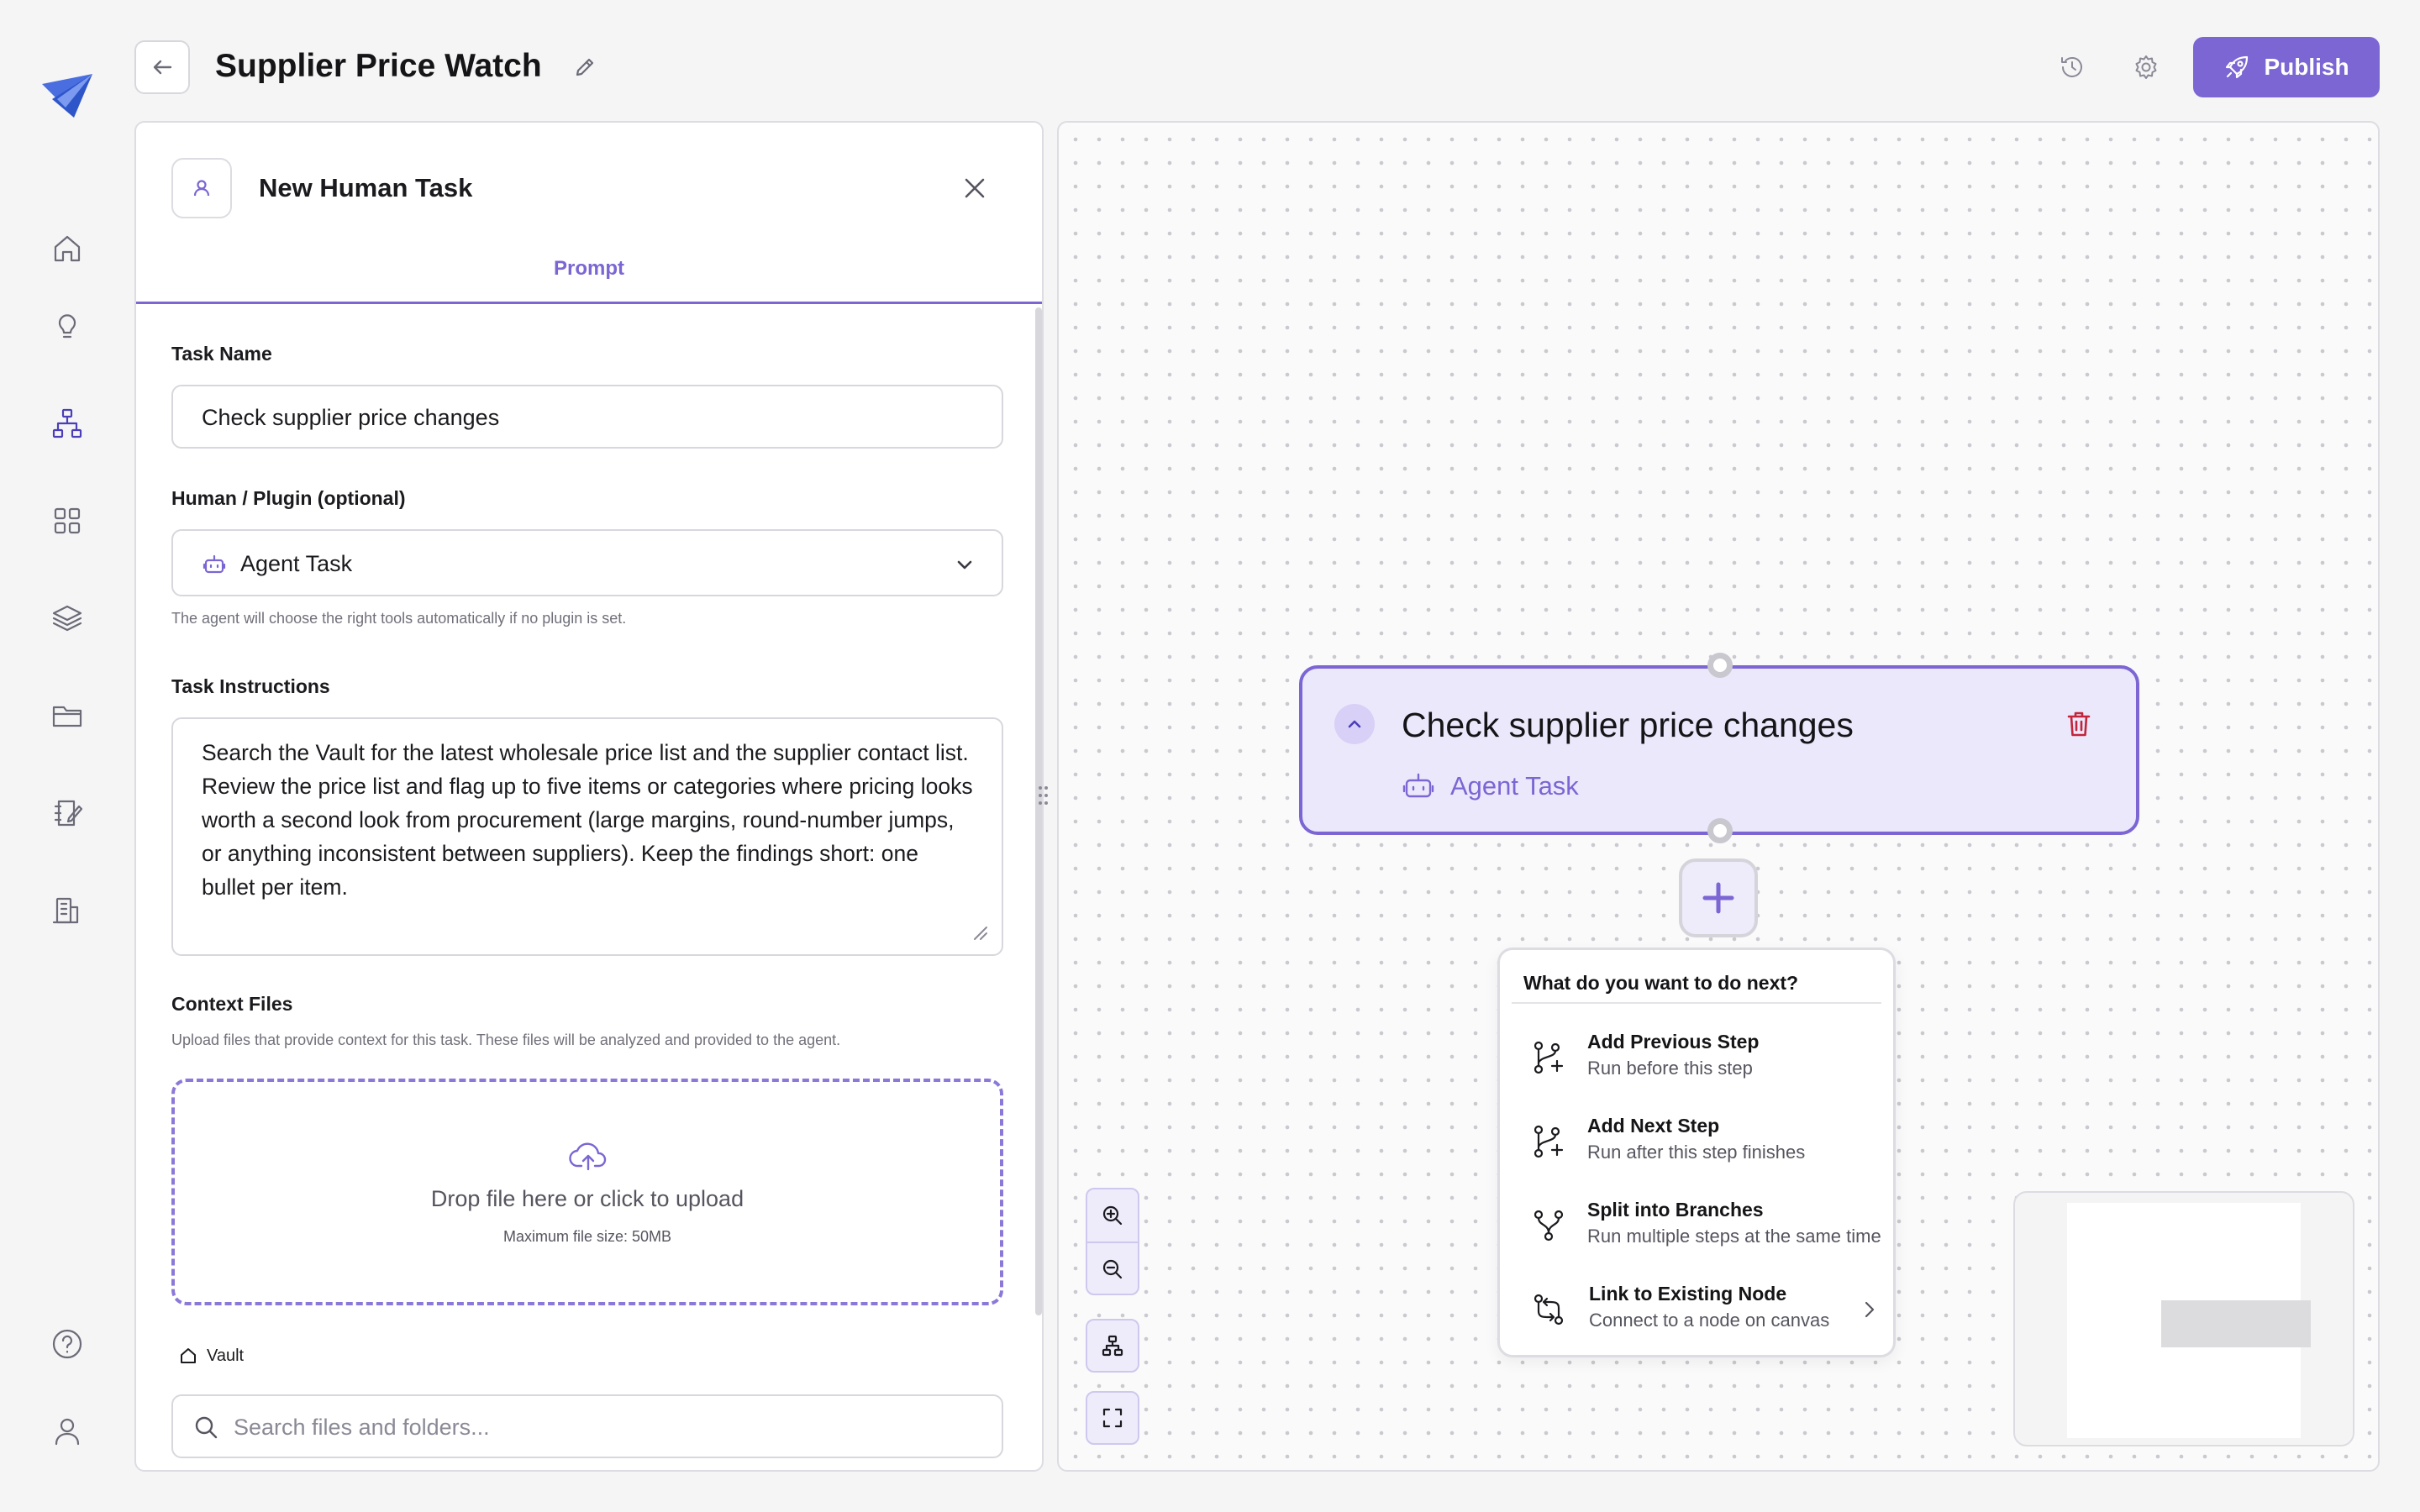 Image resolution: width=2420 pixels, height=1512 pixels. I want to click on delete-node-button, so click(2079, 724).